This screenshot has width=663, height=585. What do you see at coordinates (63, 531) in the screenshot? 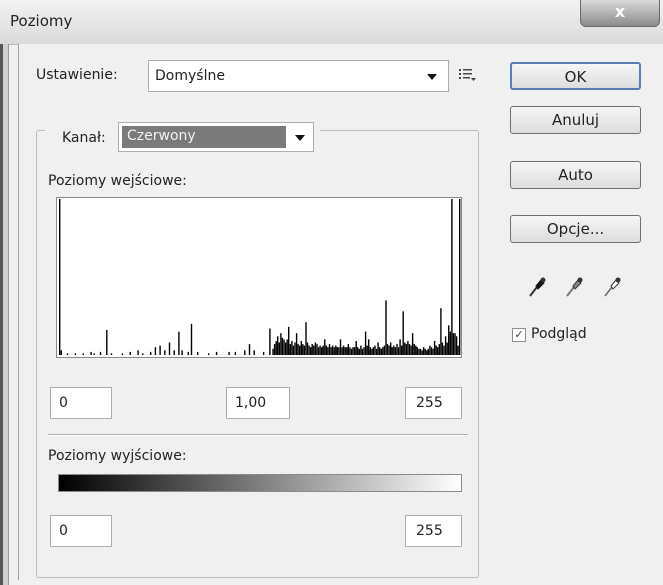
I see `output-black-value: 0` at bounding box center [63, 531].